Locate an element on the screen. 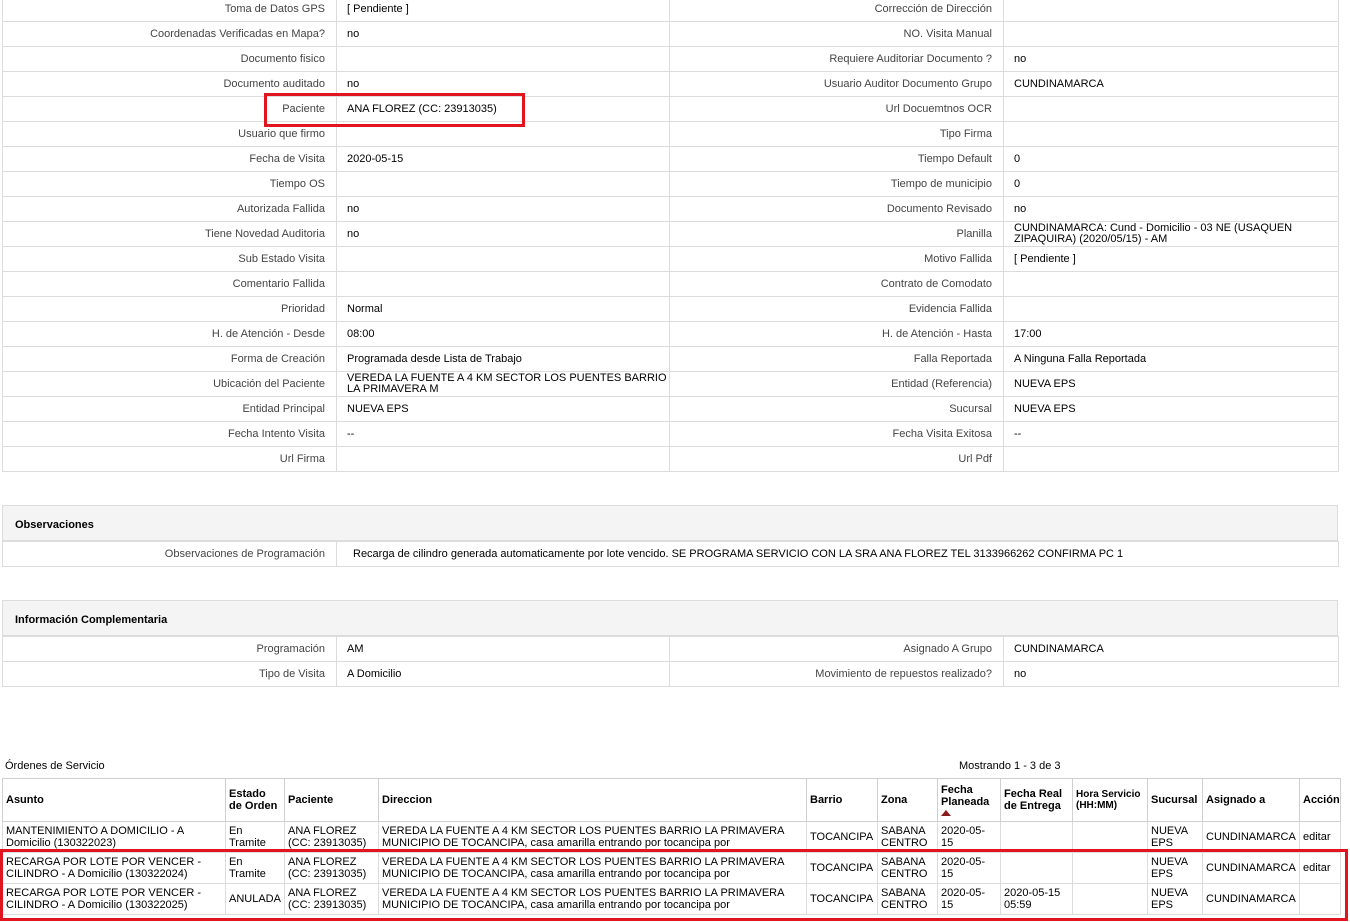 This screenshot has width=1350, height=922. observaciones-title: Observaciones is located at coordinates (54, 525).